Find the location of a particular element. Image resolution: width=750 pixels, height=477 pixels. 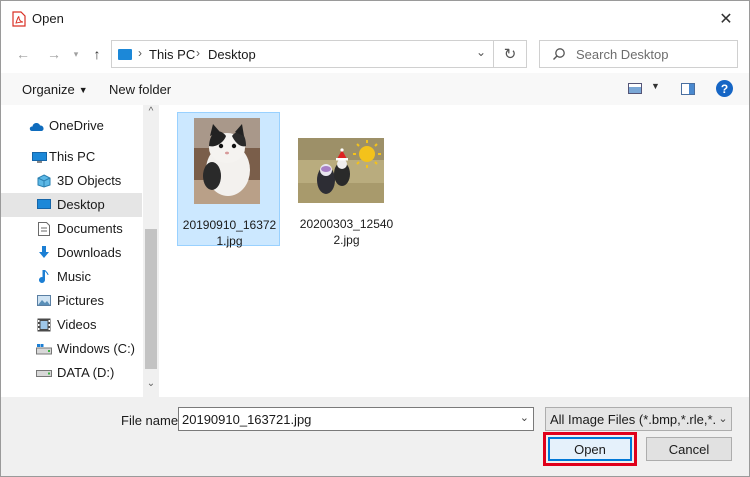

file-name: 20200303_12540 2.jpg is located at coordinates (346, 232).